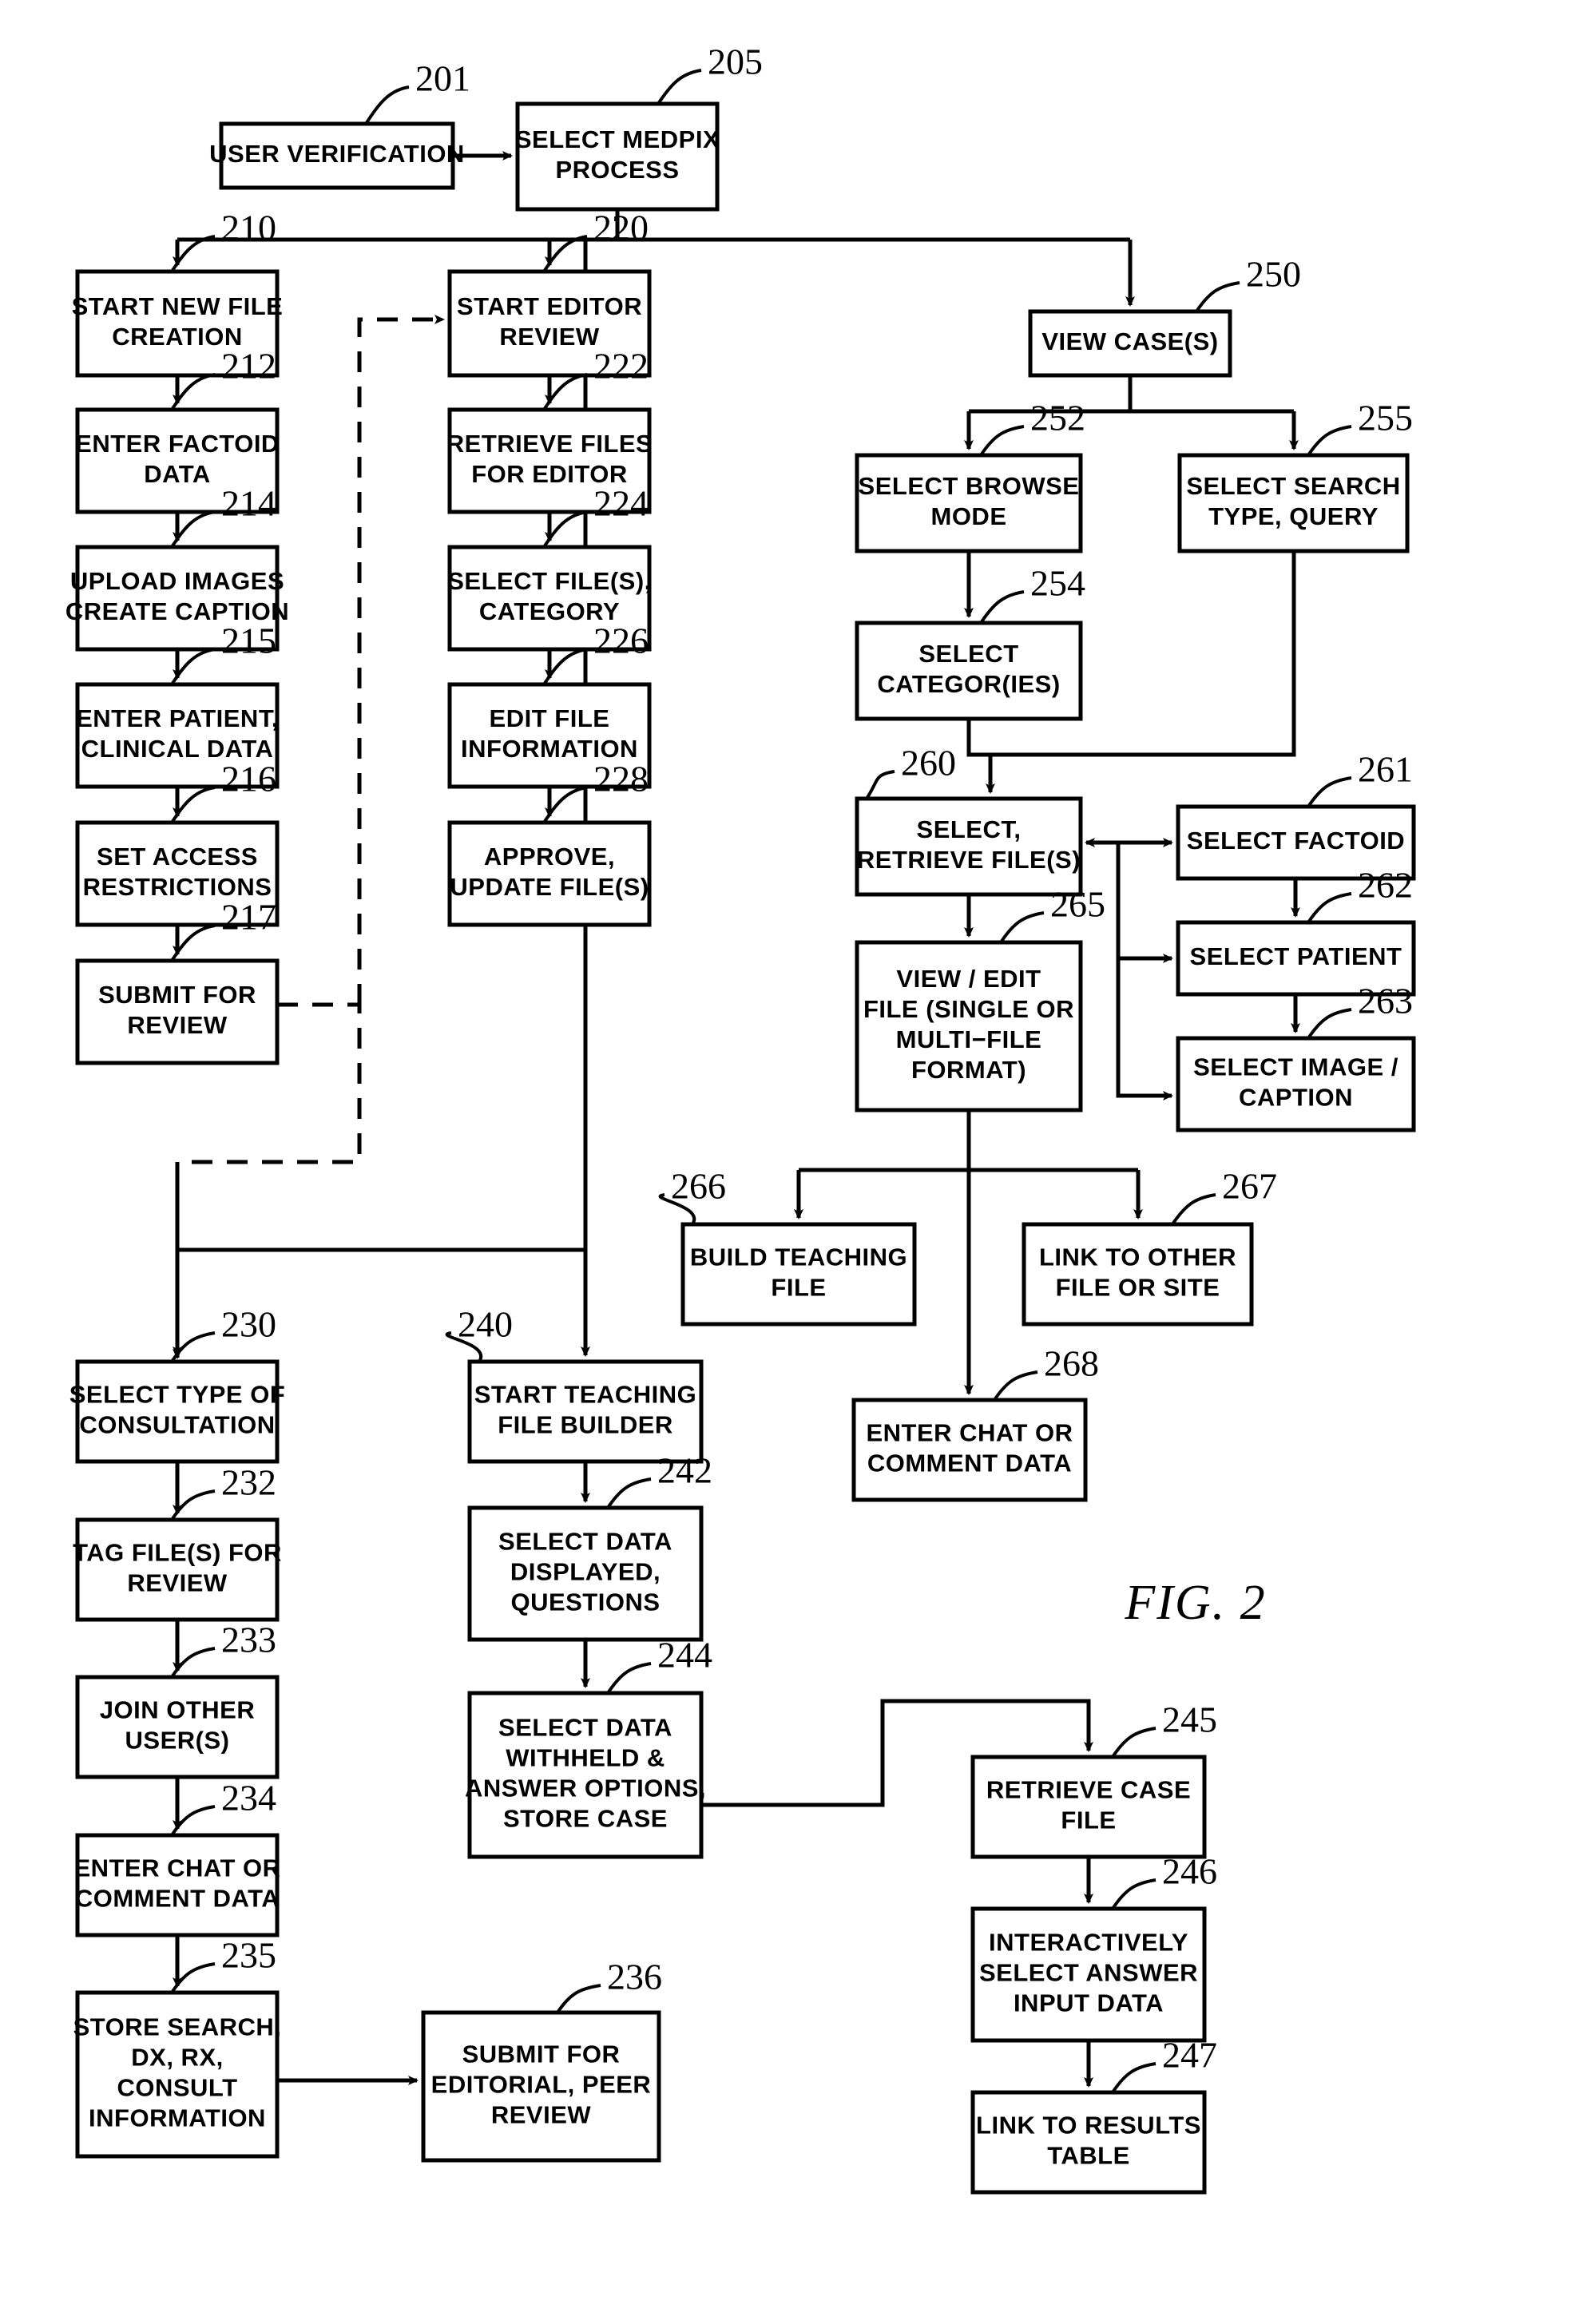  Describe the element at coordinates (969, 1039) in the screenshot. I see `node-label-line: MULTI−FILE` at that location.